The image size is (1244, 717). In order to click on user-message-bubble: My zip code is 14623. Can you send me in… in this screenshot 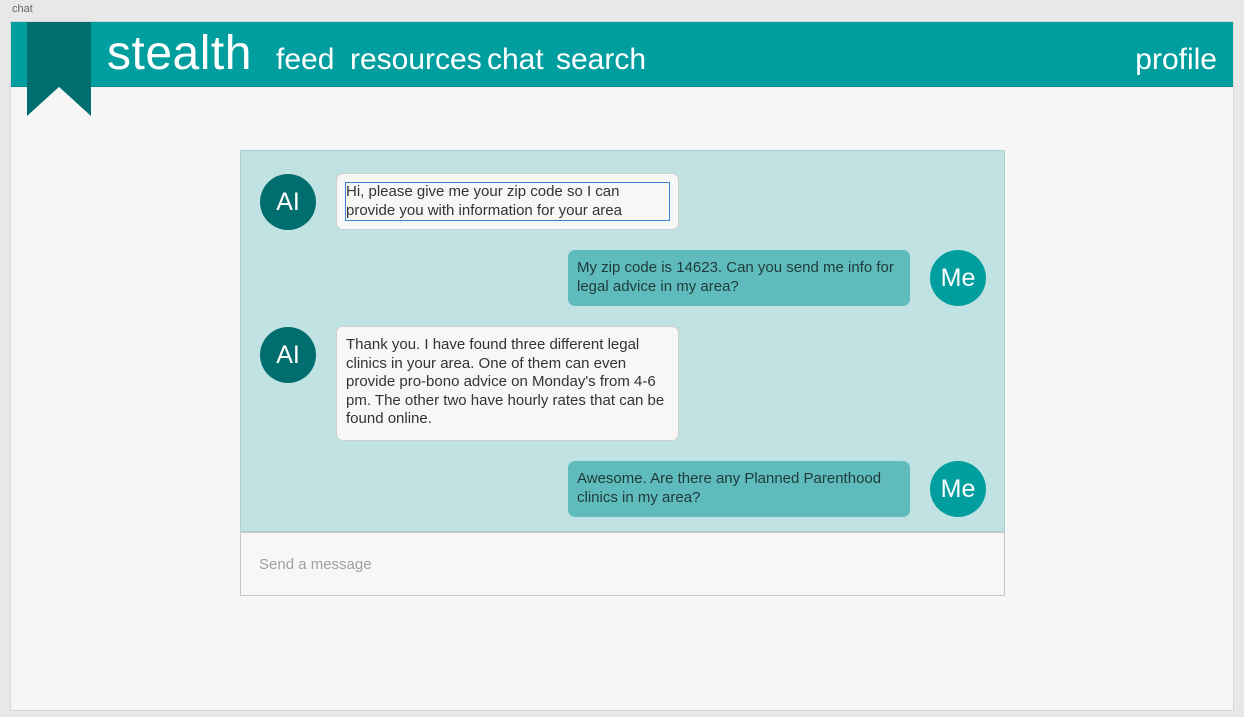, I will do `click(739, 278)`.